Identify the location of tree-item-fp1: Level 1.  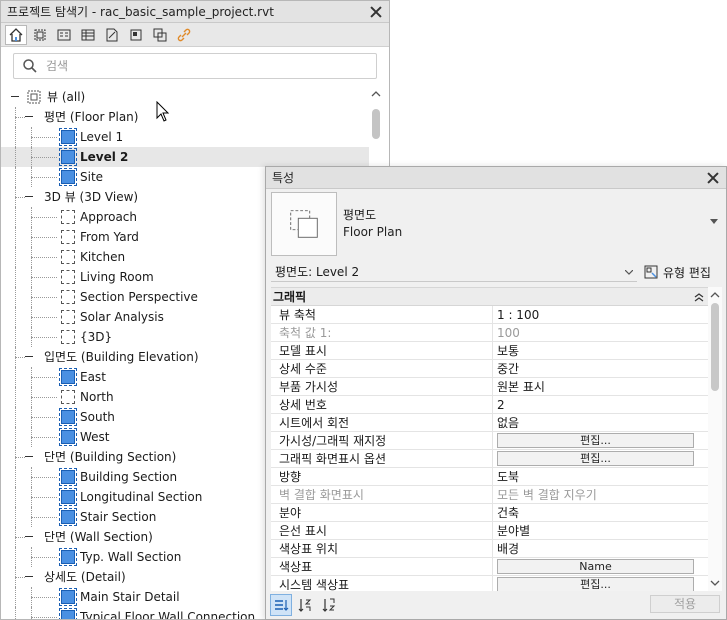
(185, 137).